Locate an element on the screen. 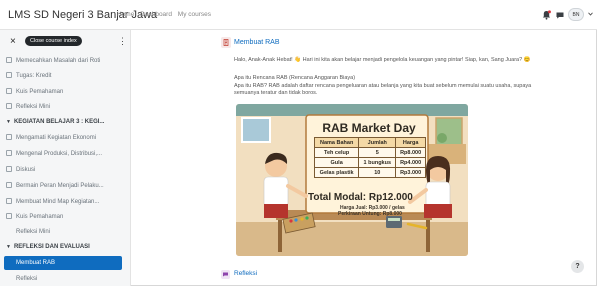 The image size is (597, 286). rab-cell: Rp4.000 is located at coordinates (410, 162).